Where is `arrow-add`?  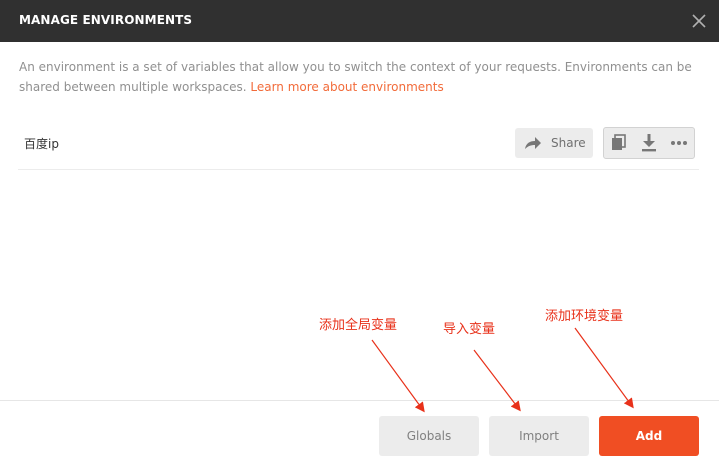 arrow-add is located at coordinates (604, 368).